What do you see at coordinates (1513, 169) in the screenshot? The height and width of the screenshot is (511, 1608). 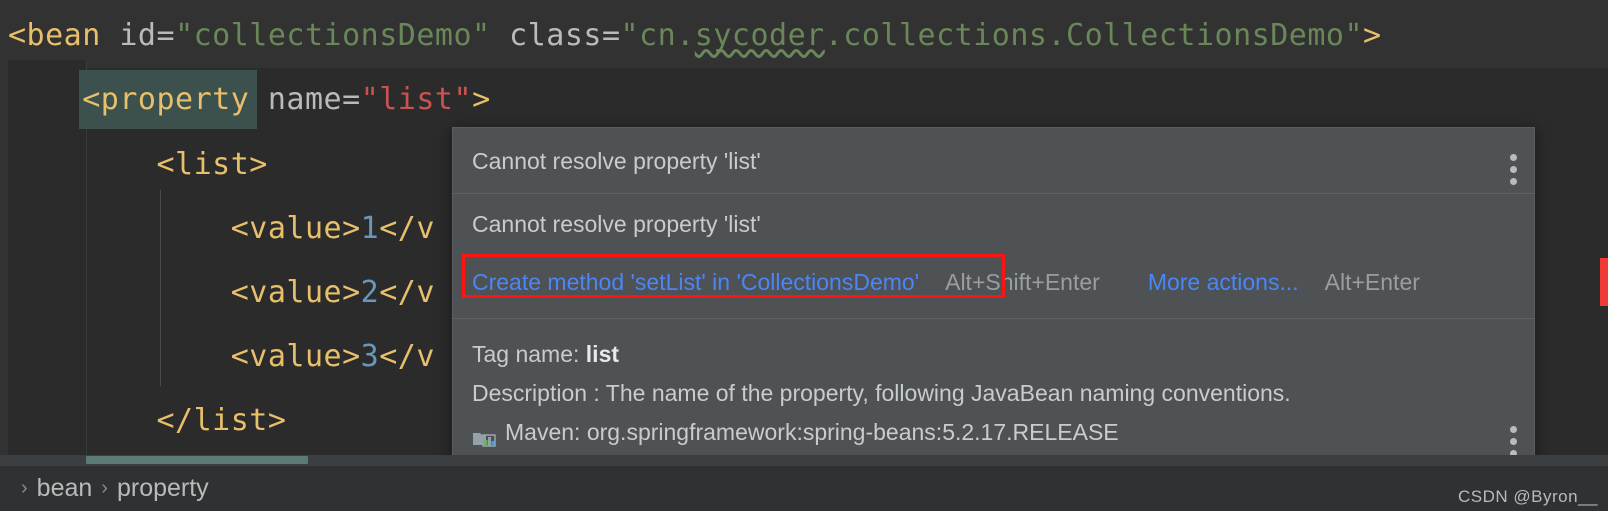 I see `more-options-vertical-icon-top` at bounding box center [1513, 169].